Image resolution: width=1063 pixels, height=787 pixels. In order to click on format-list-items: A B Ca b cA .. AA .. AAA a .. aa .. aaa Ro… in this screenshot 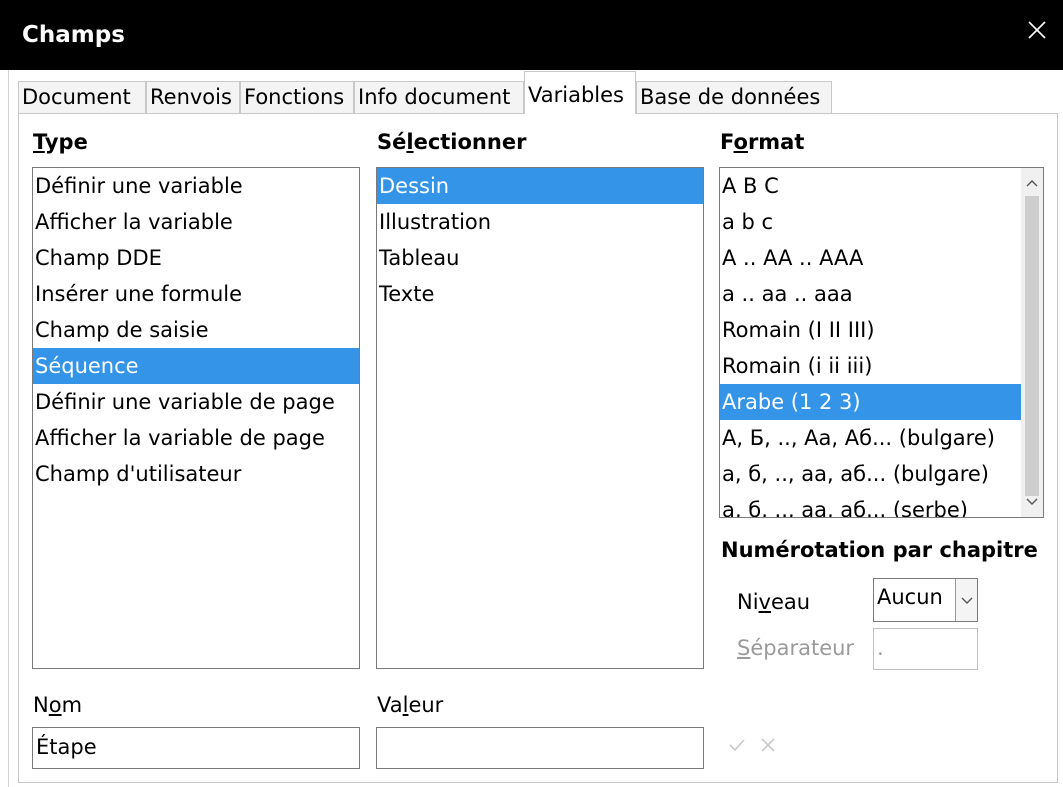, I will do `click(870, 342)`.